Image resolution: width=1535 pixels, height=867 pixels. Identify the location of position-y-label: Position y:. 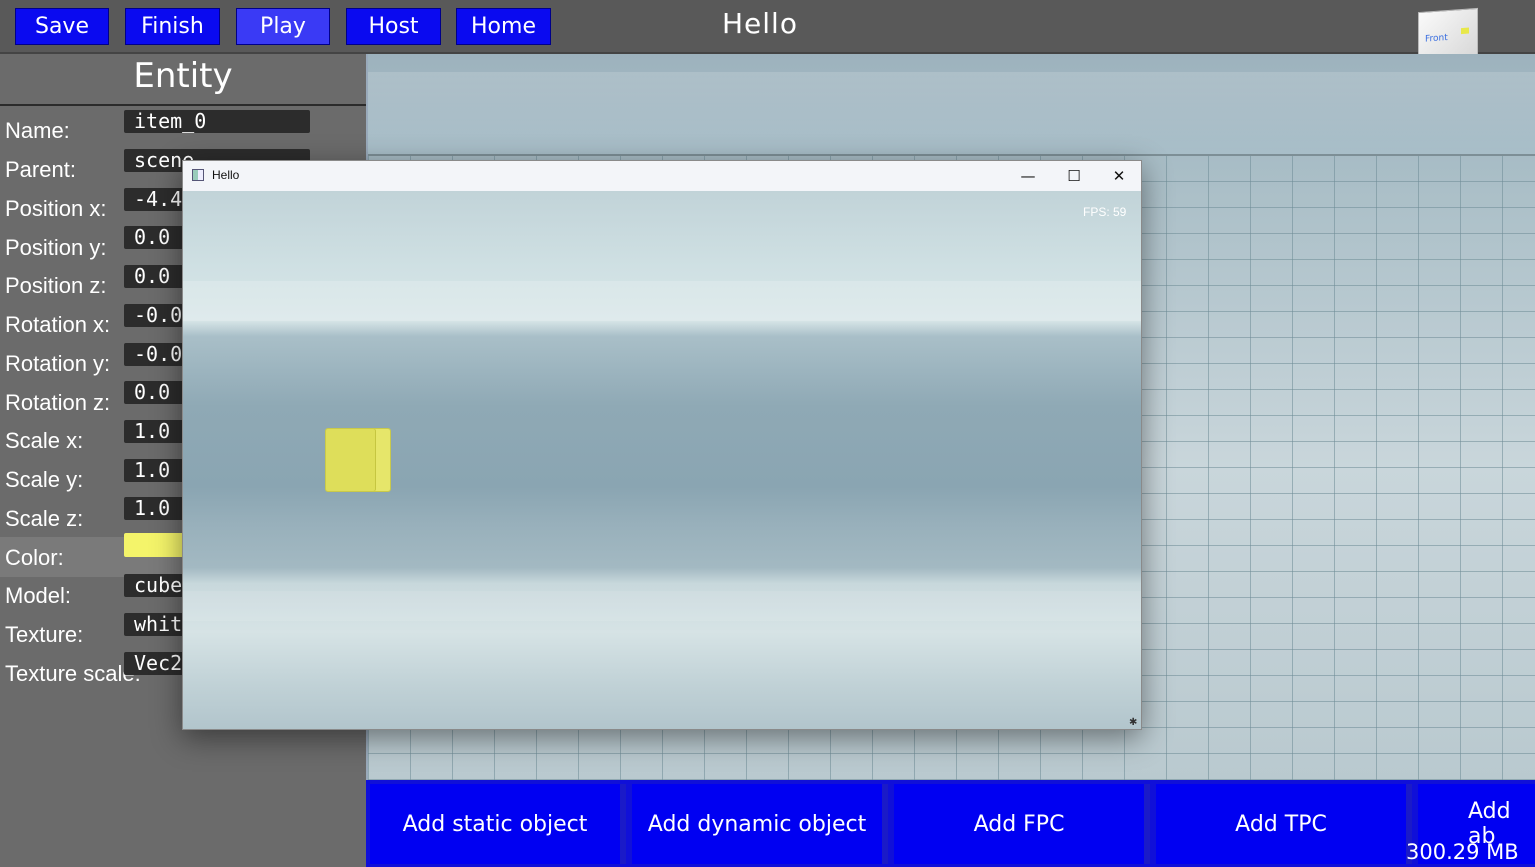
(56, 247).